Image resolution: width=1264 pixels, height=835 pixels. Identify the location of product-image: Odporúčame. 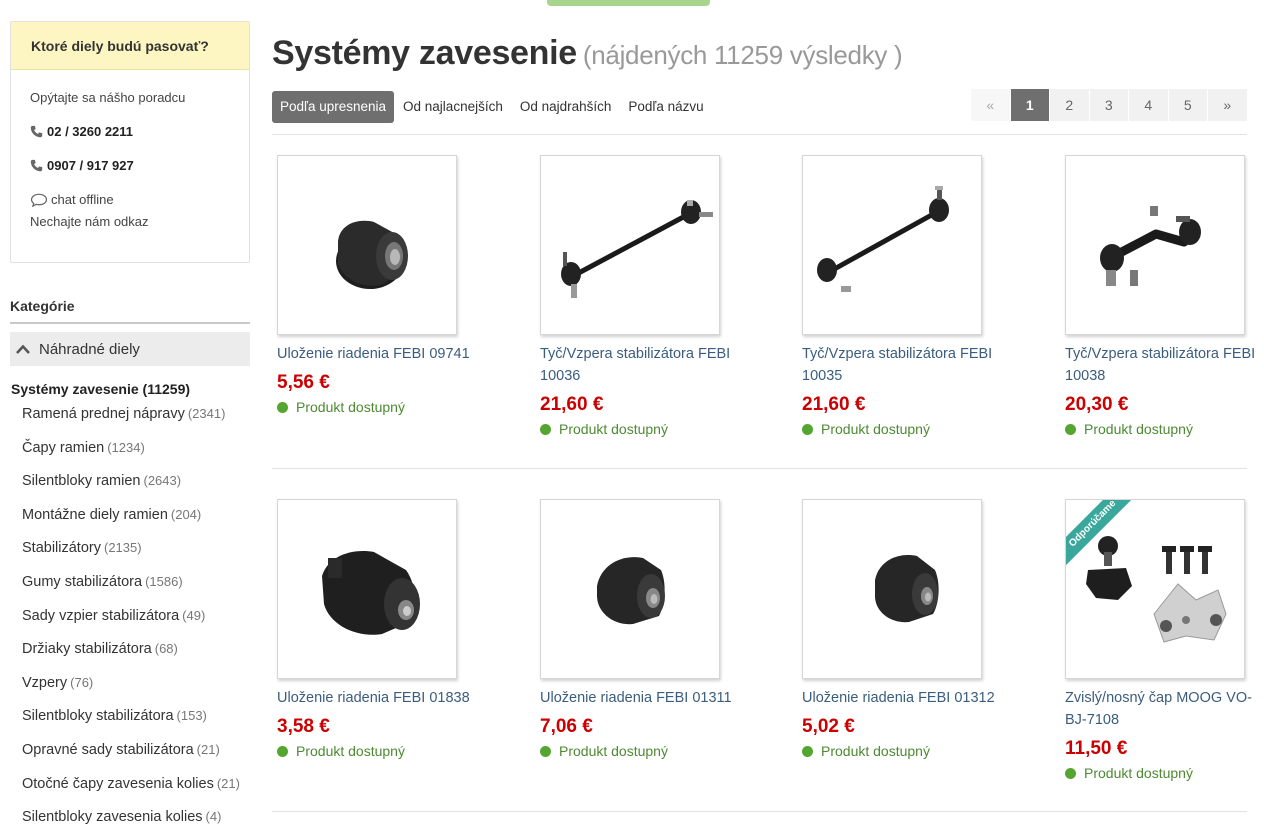
(1155, 589).